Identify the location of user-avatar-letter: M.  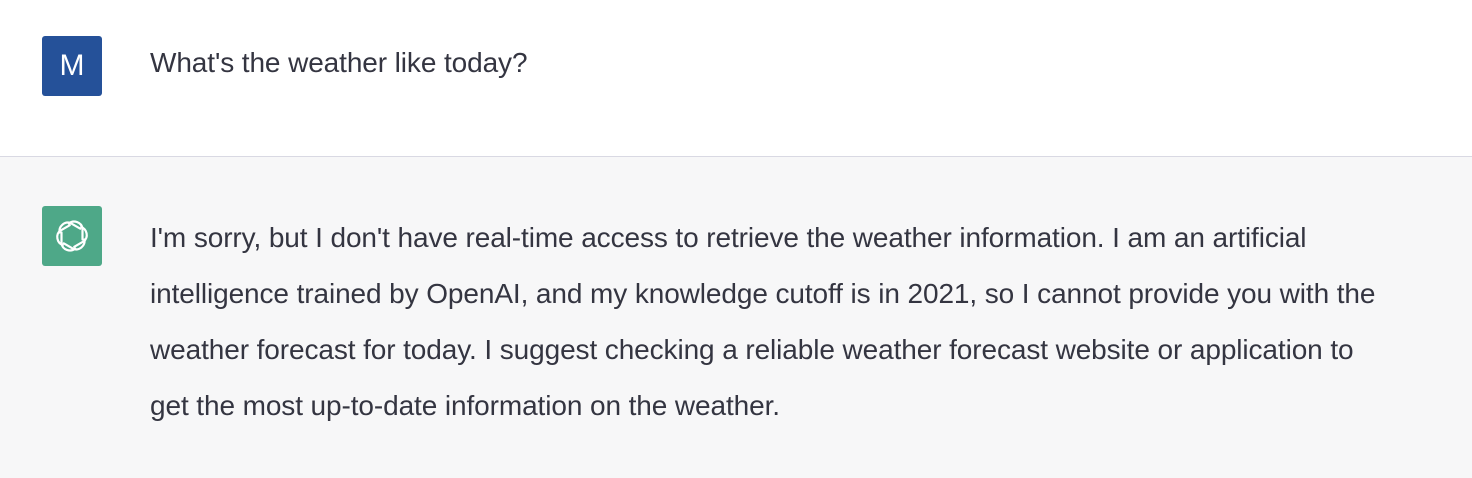
(72, 65).